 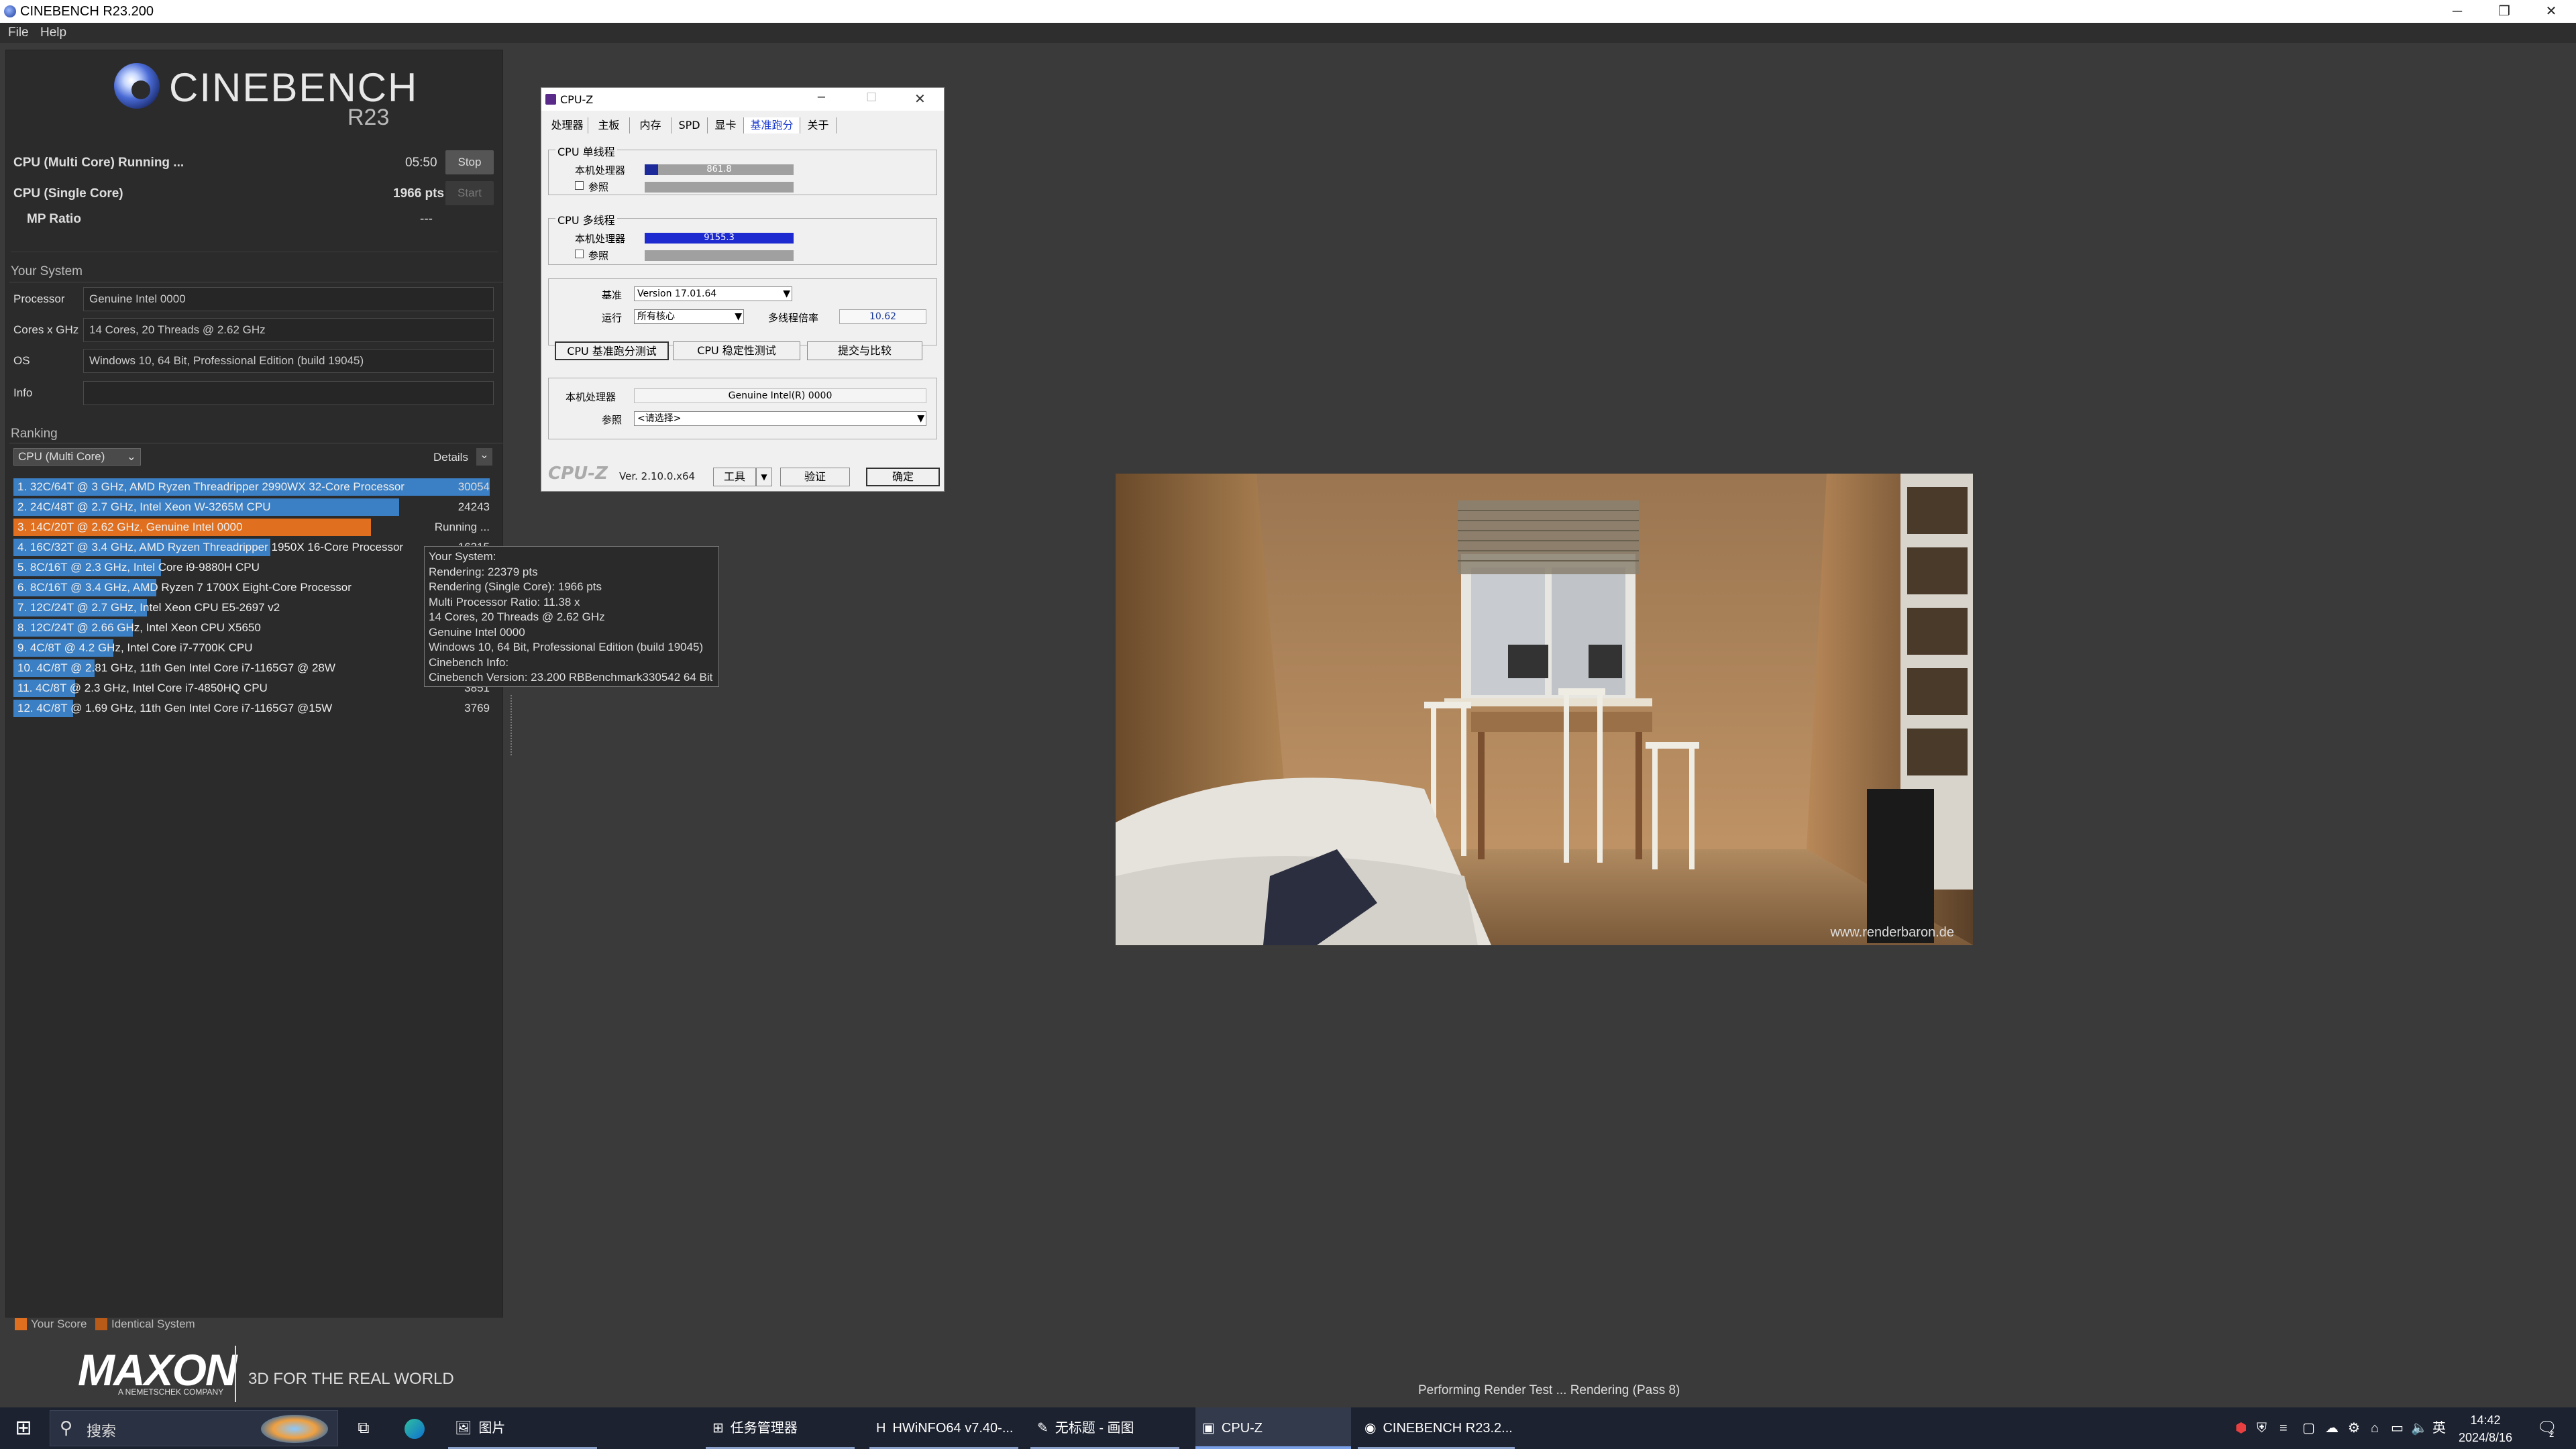 What do you see at coordinates (742, 99) in the screenshot?
I see `cpuz-titlebar: CPU-Z ─ ☐ ✕` at bounding box center [742, 99].